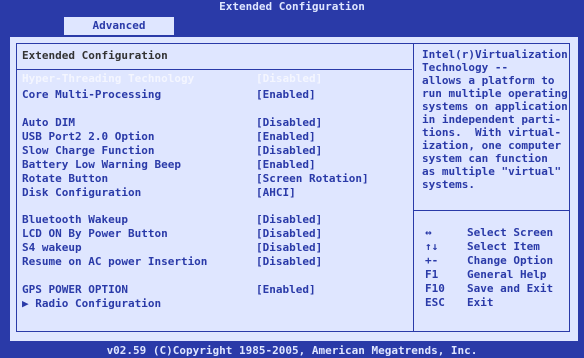  Describe the element at coordinates (276, 192) in the screenshot. I see `setting-disk-configuration-value: [AHCI]` at that location.